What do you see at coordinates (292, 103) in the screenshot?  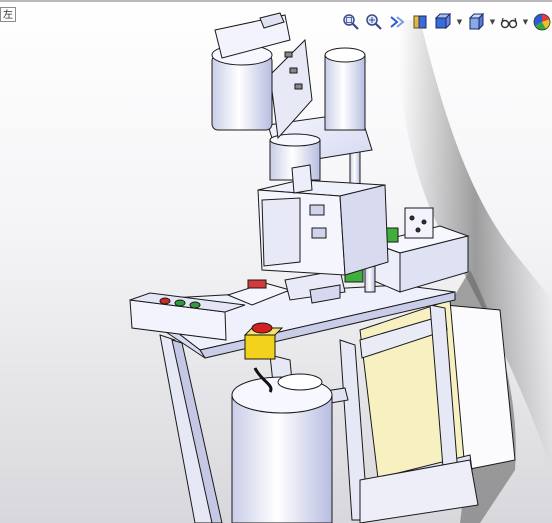 I see `scara-robot-arm` at bounding box center [292, 103].